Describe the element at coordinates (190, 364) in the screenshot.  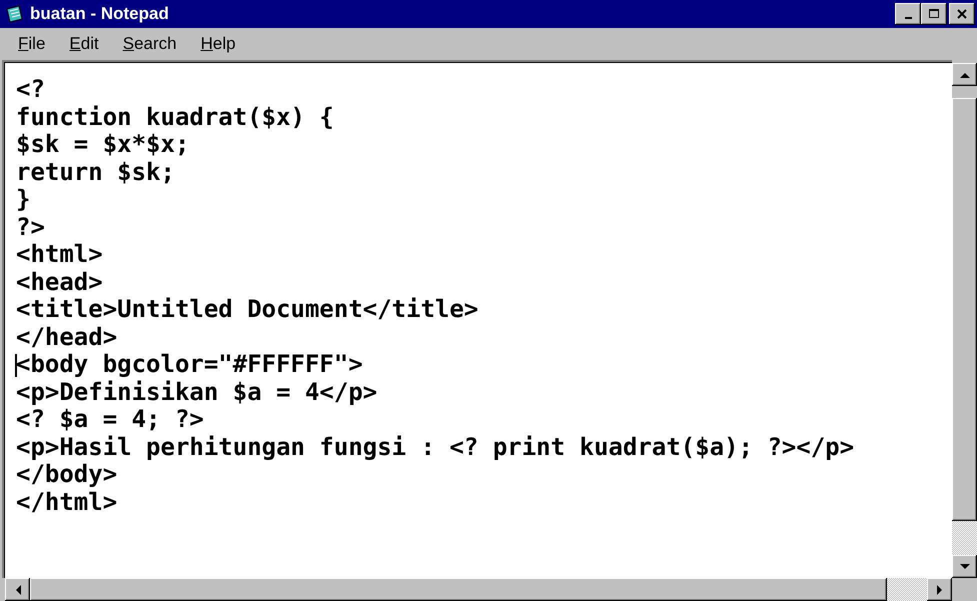
I see `code-line: <body bgcolor="#FFFFFF">` at that location.